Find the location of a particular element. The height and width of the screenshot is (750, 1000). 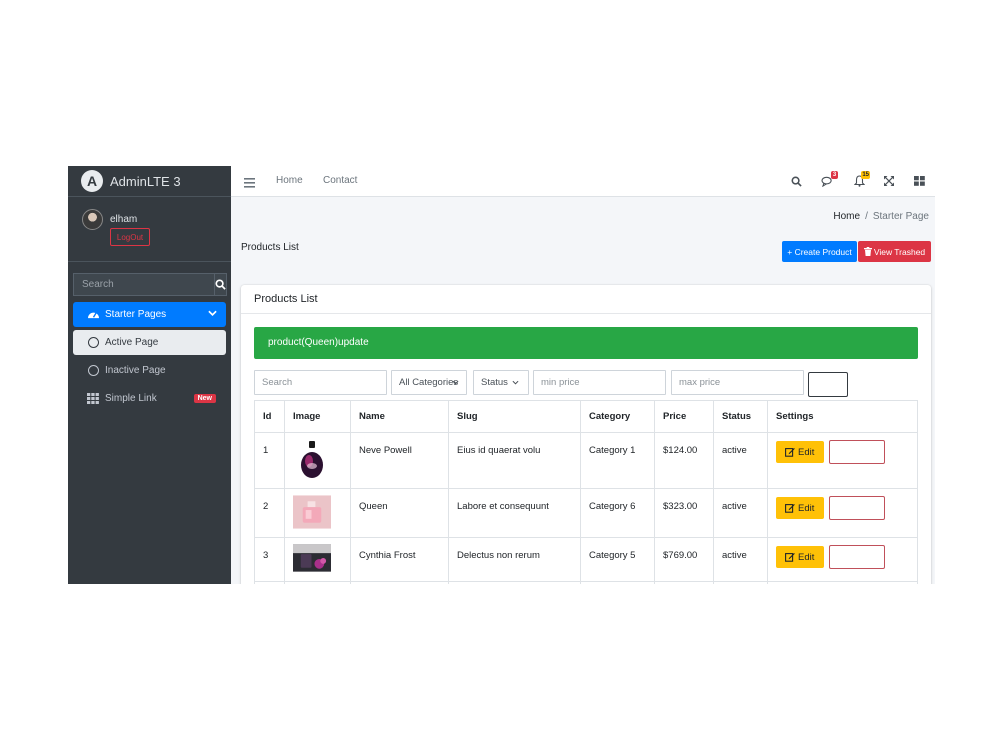

product-search-input is located at coordinates (320, 382).